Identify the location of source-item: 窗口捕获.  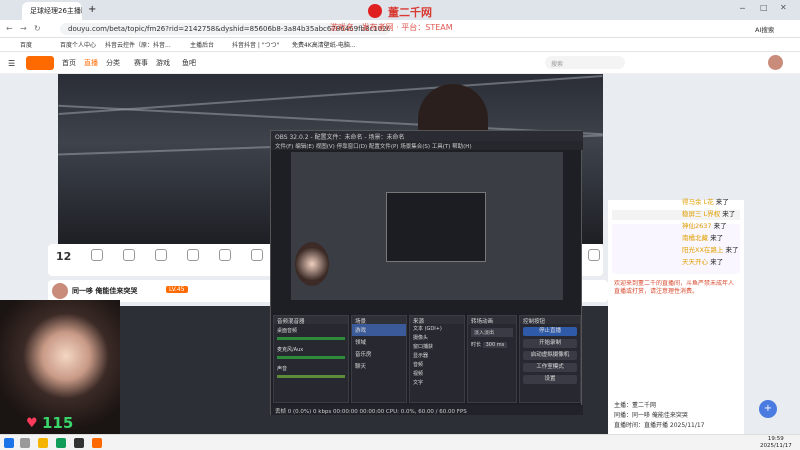
(437, 346).